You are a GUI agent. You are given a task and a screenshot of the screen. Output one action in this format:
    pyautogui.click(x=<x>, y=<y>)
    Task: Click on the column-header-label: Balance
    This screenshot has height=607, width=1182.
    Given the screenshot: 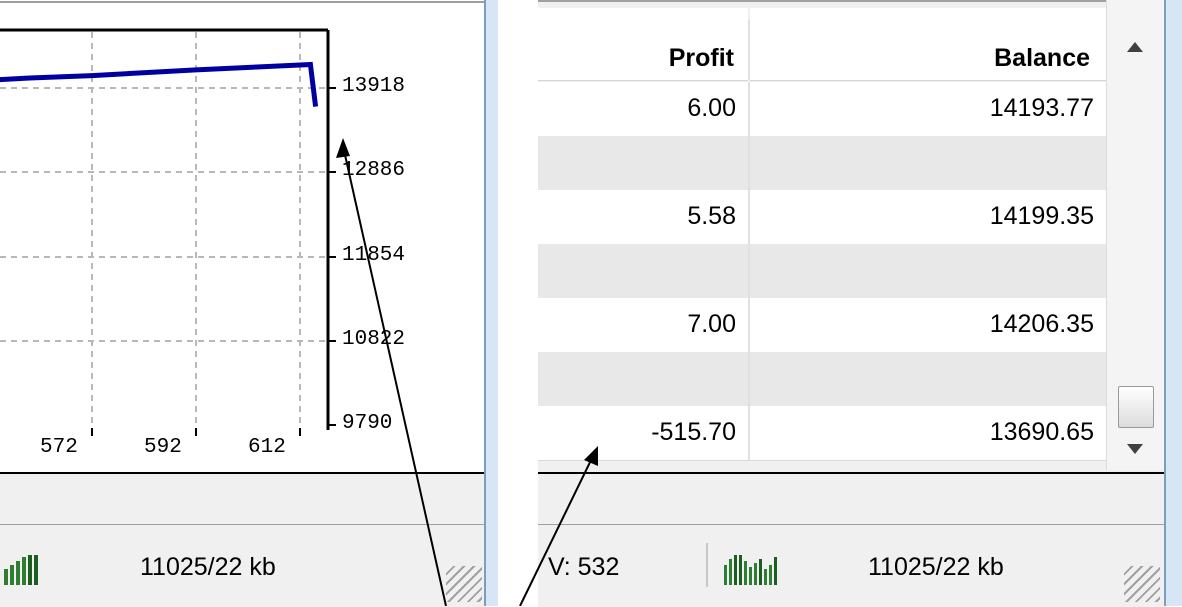 What is the action you would take?
    pyautogui.click(x=1042, y=58)
    